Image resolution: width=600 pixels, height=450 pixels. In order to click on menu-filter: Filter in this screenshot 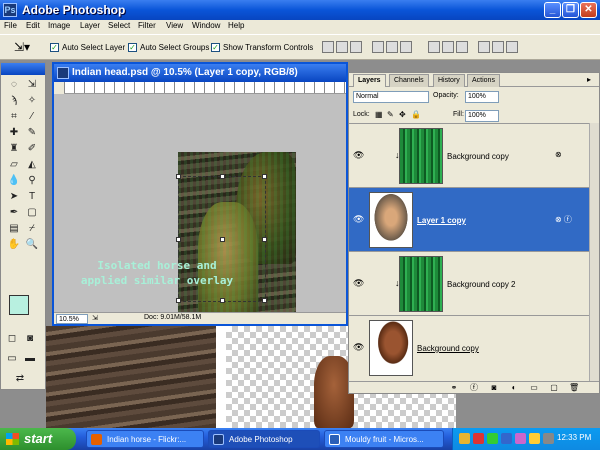, I will do `click(147, 25)`.